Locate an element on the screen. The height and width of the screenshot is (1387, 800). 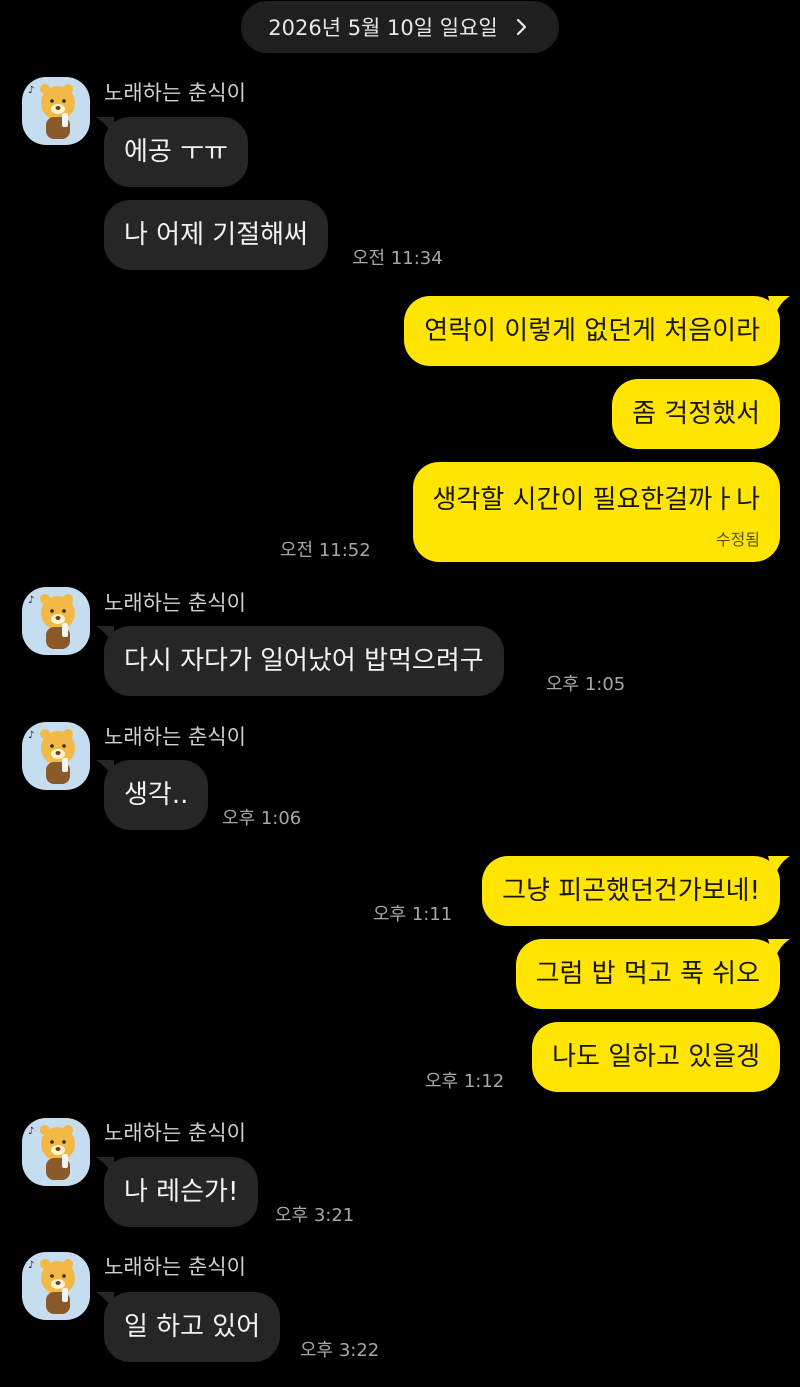
message-text: 생각.. is located at coordinates (156, 795).